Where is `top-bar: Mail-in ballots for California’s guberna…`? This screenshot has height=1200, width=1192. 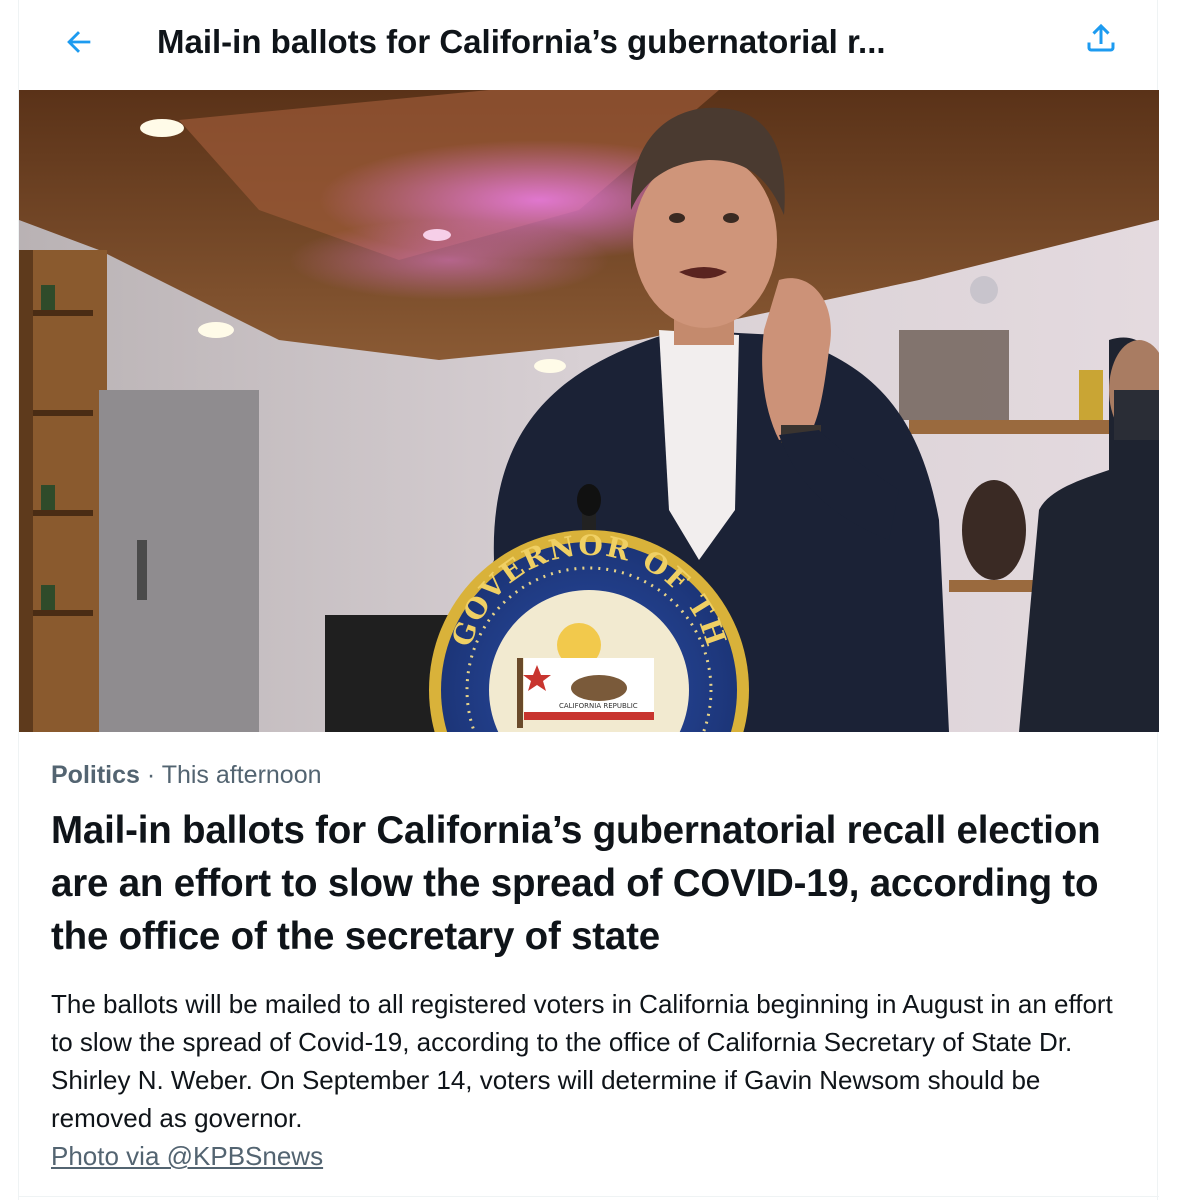 top-bar: Mail-in ballots for California’s guberna… is located at coordinates (589, 45).